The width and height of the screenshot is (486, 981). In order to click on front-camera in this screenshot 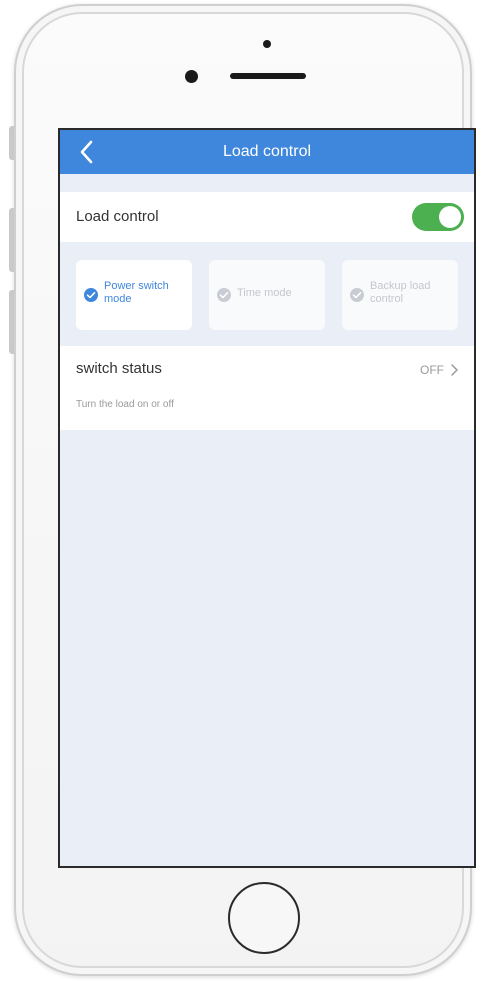, I will do `click(191, 76)`.